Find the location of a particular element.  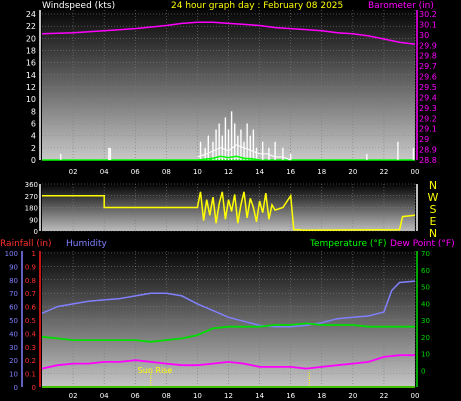

panel3-x-tick: 12 is located at coordinates (228, 396).